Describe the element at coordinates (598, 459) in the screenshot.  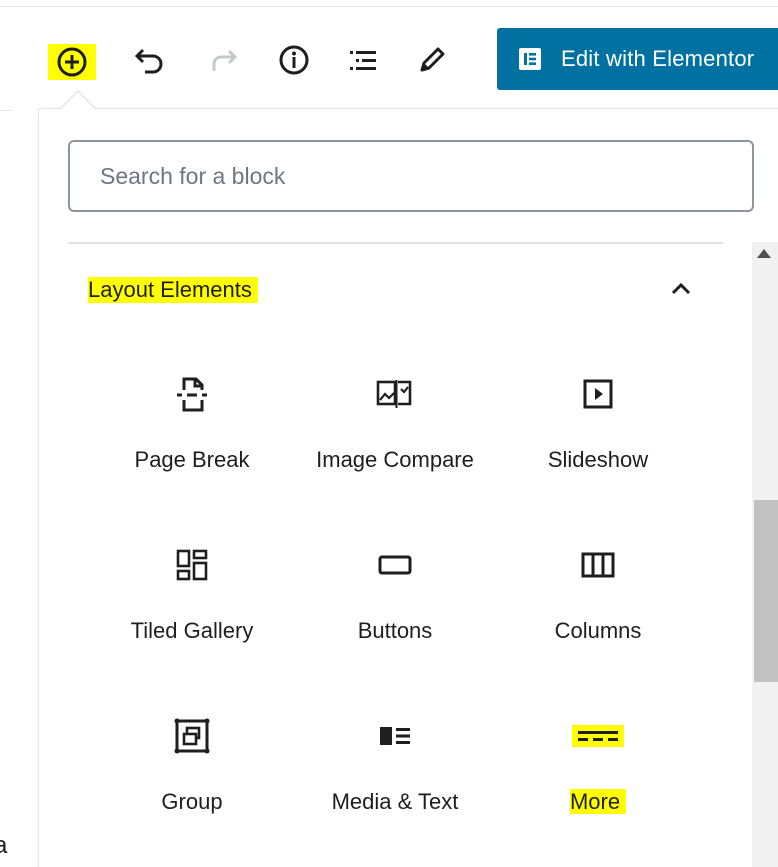
I see `block-label: Slideshow` at that location.